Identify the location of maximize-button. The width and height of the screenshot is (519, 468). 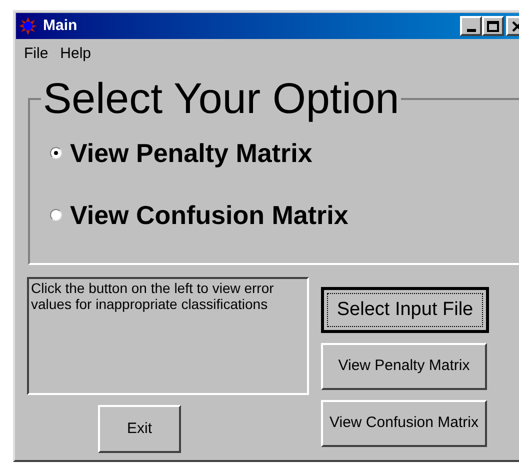
(493, 26).